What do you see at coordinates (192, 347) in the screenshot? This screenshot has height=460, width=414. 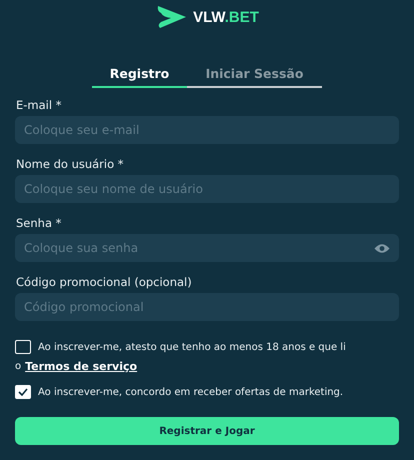 I see `consent-text: Ao inscrever-me, atesto que tenho ao menos 18 anos e que li` at bounding box center [192, 347].